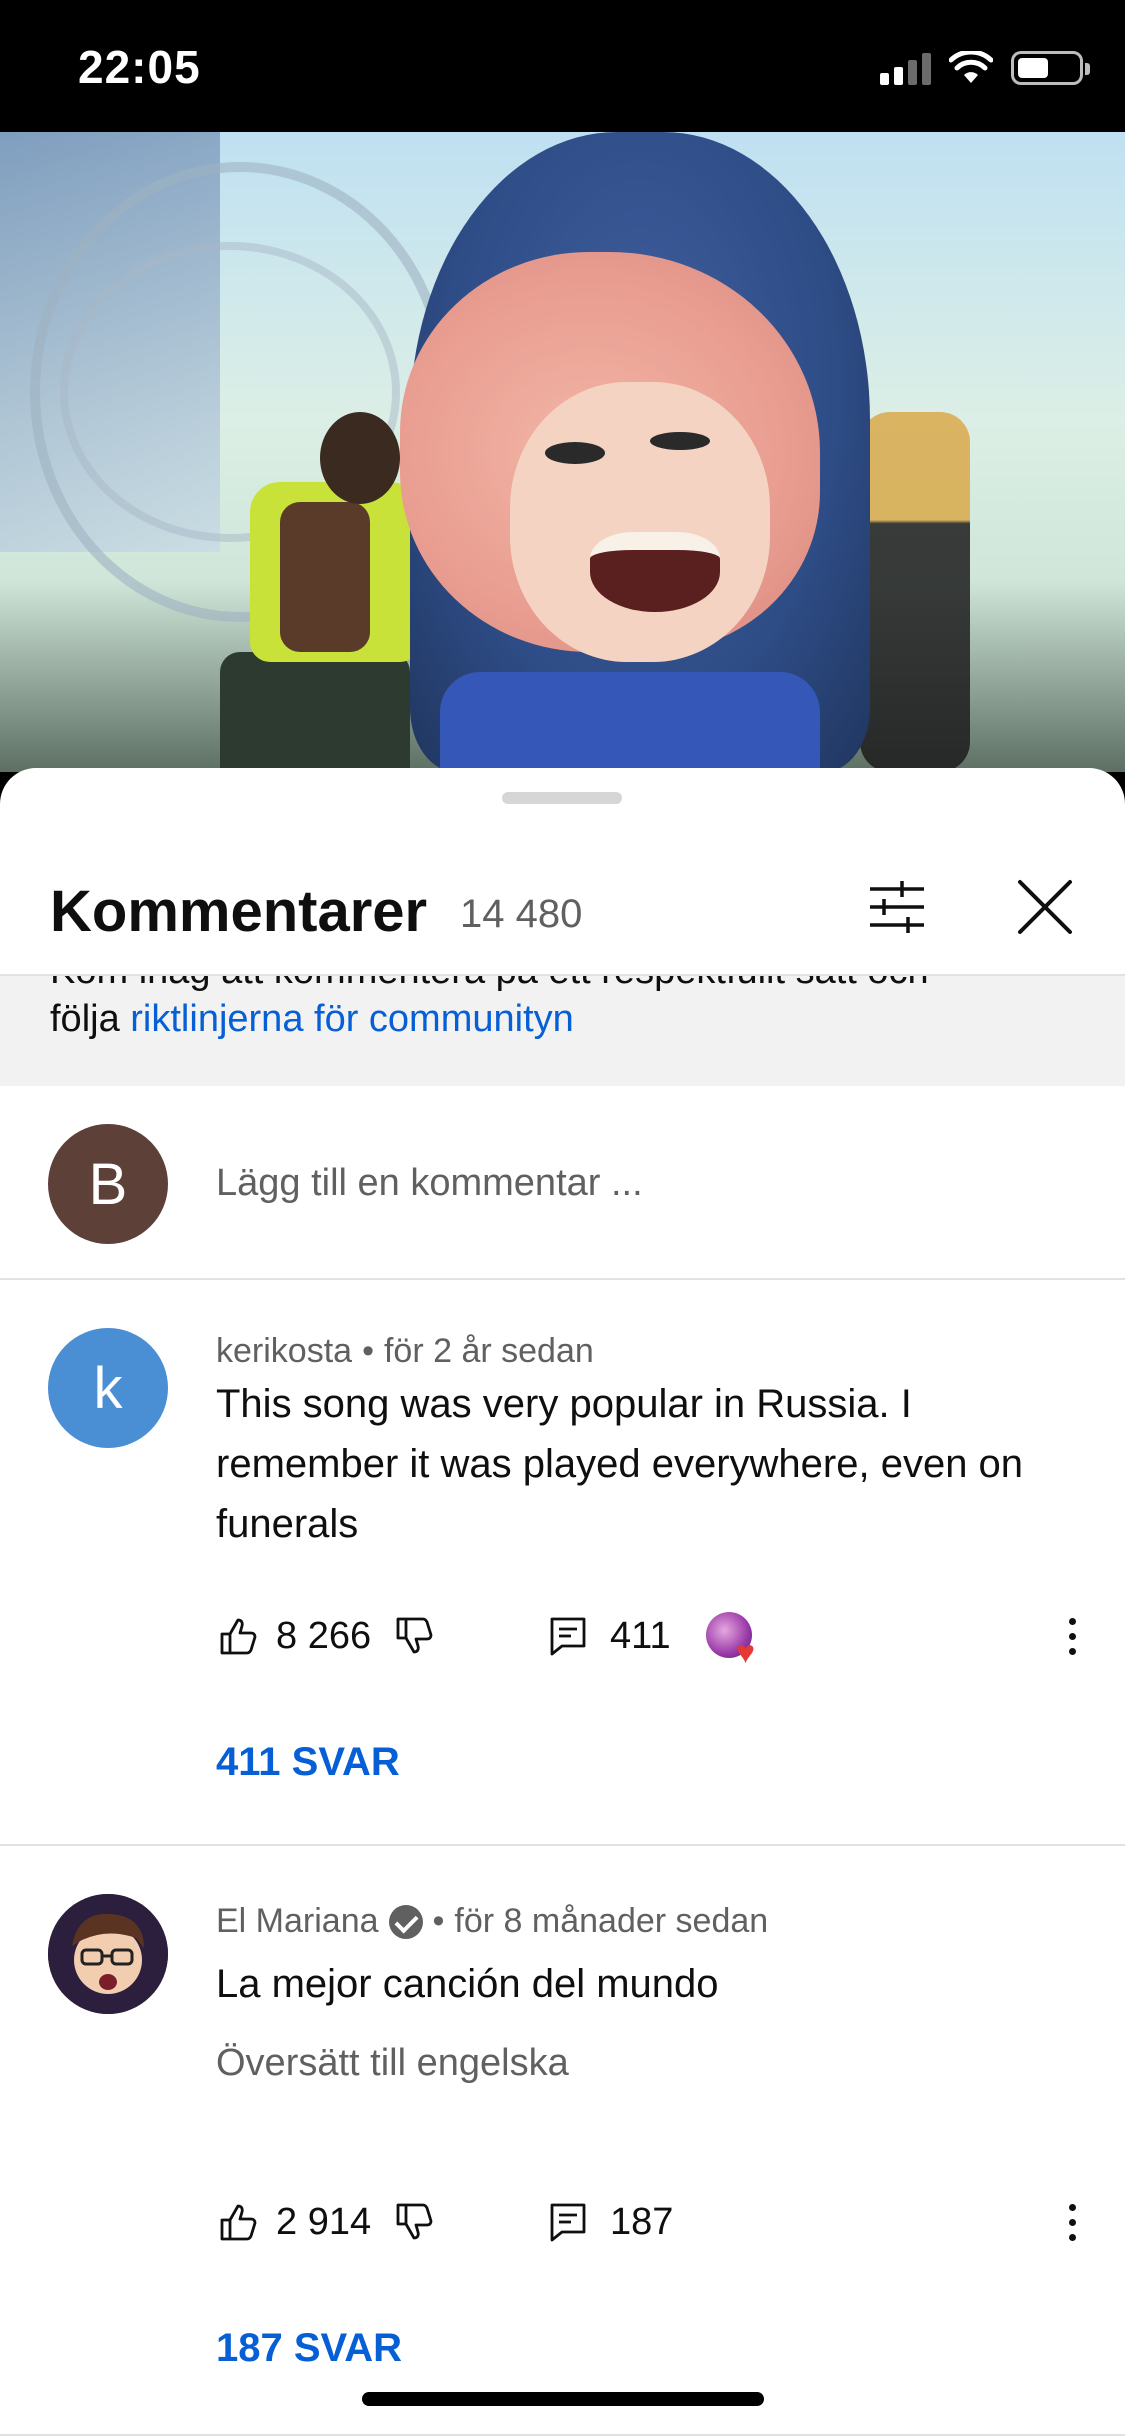  I want to click on close-button, so click(1045, 907).